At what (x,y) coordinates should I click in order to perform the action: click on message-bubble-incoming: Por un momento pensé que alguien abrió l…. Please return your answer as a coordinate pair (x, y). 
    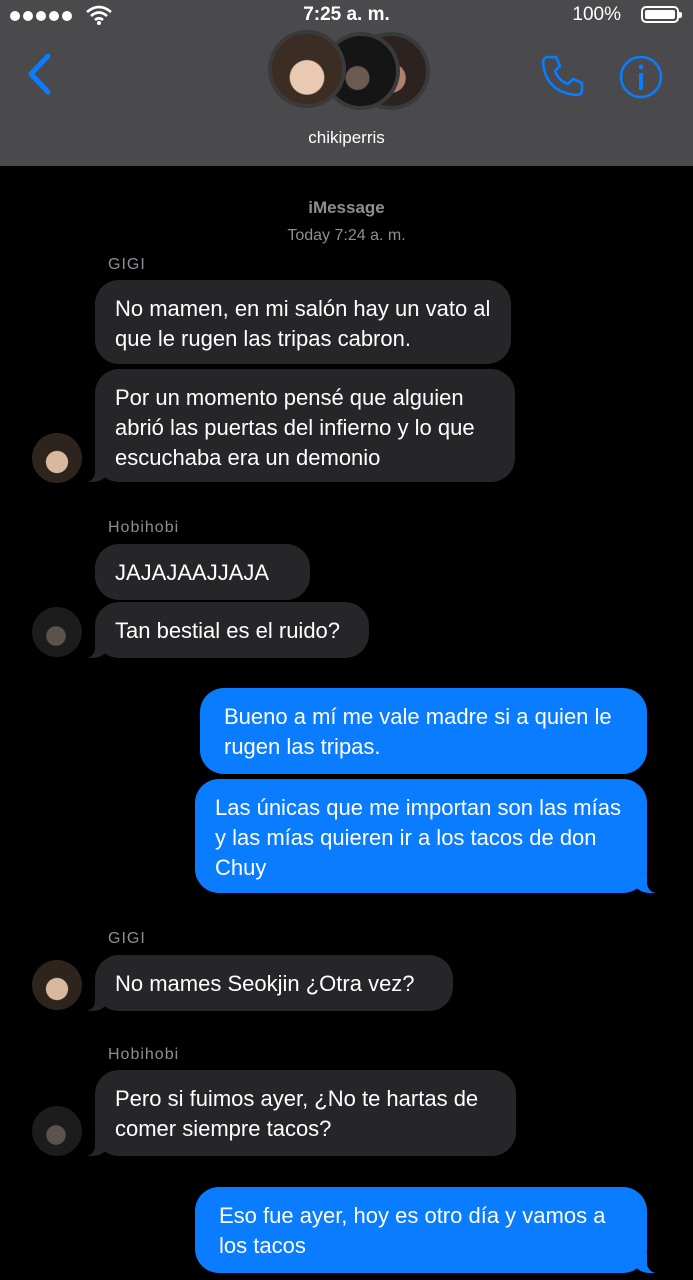
    Looking at the image, I should click on (299, 425).